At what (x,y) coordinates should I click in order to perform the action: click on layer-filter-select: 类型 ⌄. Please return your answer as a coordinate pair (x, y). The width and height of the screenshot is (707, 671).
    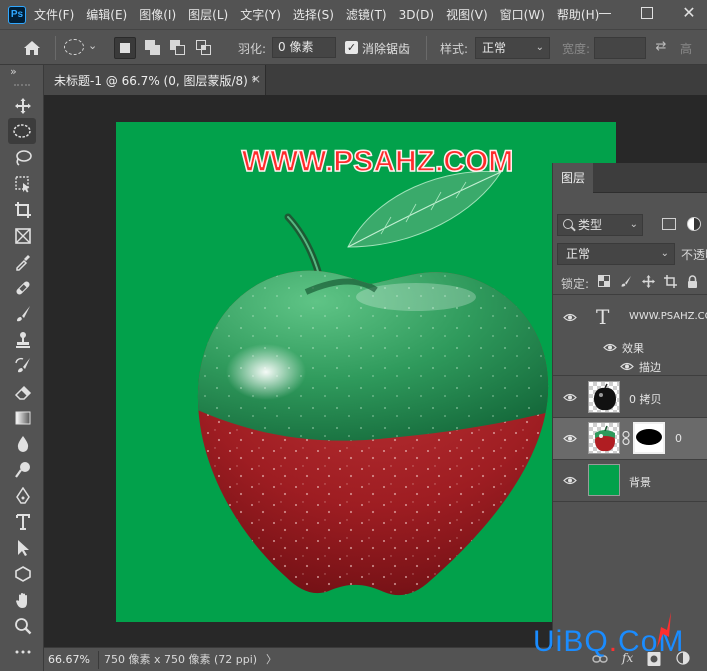
    Looking at the image, I should click on (600, 225).